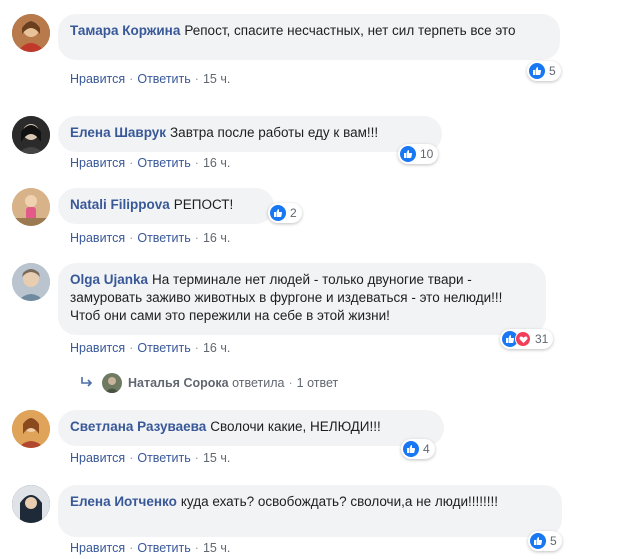 The height and width of the screenshot is (559, 620). I want to click on heart-icon, so click(523, 339).